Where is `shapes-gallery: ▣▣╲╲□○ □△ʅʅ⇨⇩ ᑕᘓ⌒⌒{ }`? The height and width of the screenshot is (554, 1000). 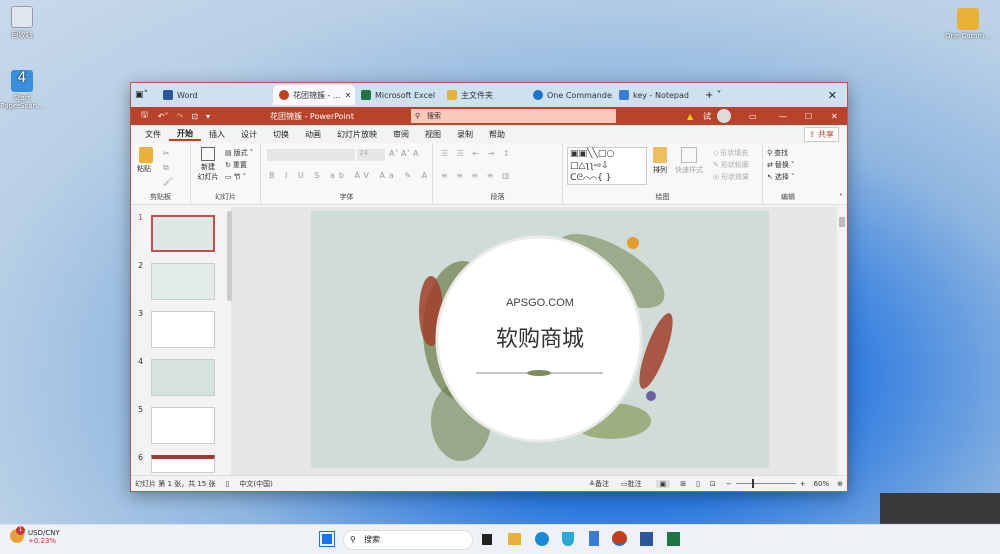 shapes-gallery: ▣▣╲╲□○ □△ʅʅ⇨⇩ ᑕᘓ⌒⌒{ } is located at coordinates (607, 166).